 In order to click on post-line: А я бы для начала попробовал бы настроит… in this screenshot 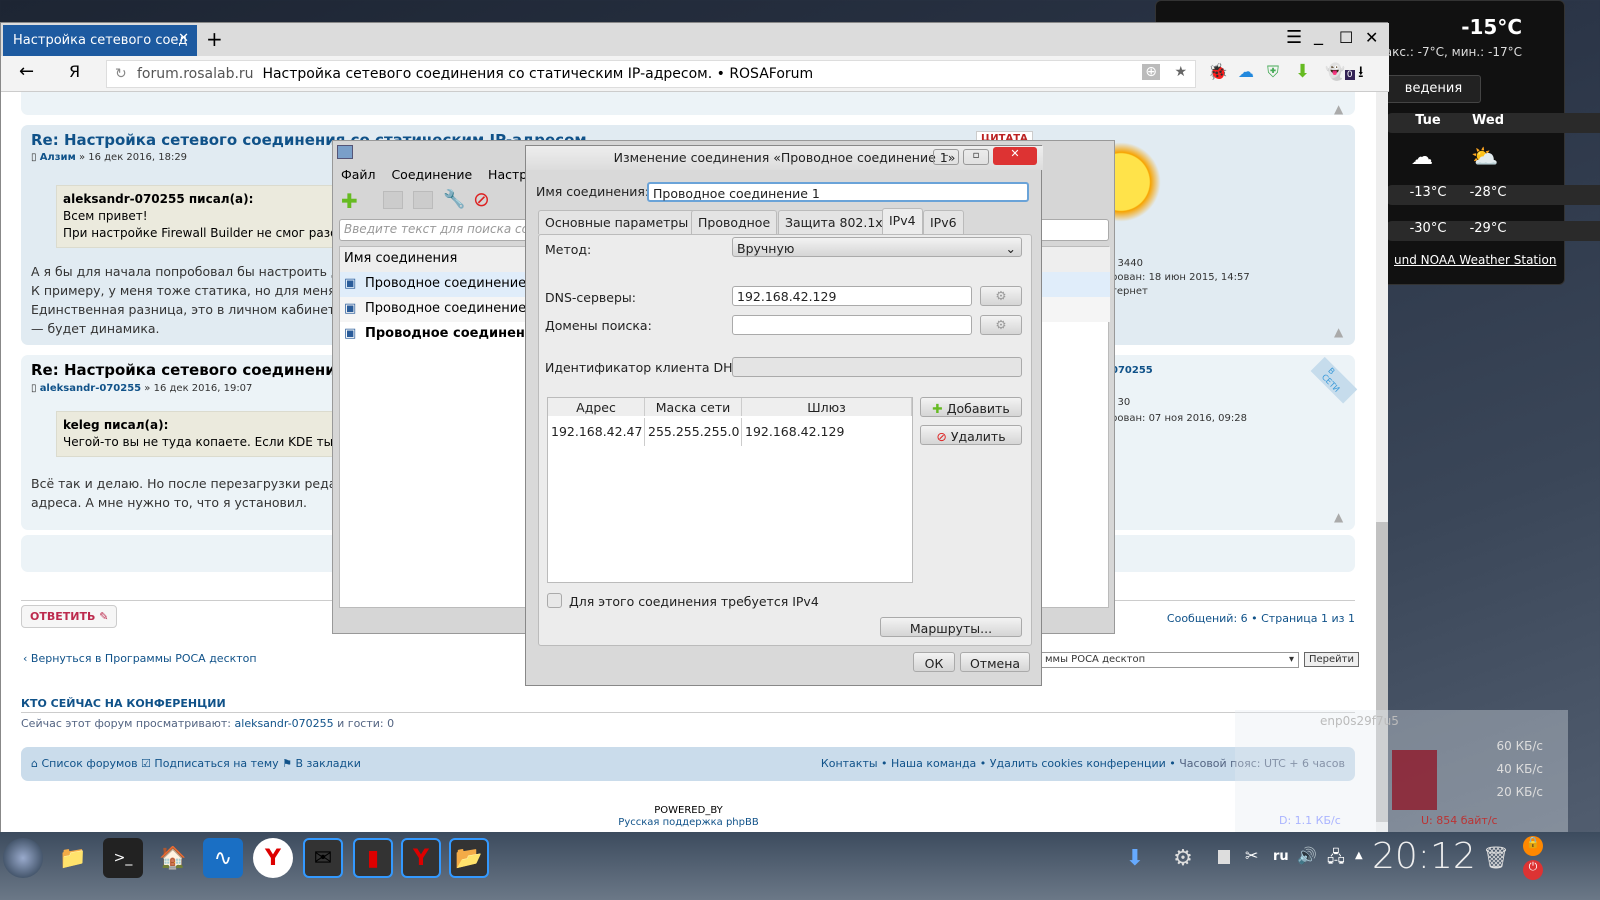, I will do `click(197, 271)`.